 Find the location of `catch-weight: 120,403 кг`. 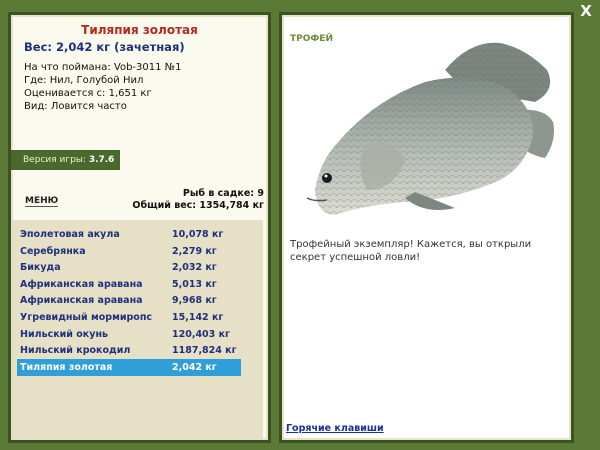

catch-weight: 120,403 кг is located at coordinates (201, 334).